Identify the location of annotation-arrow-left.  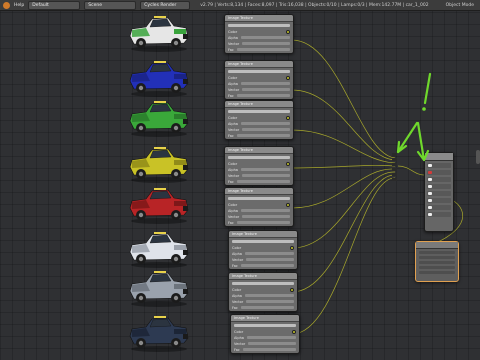
(407, 137).